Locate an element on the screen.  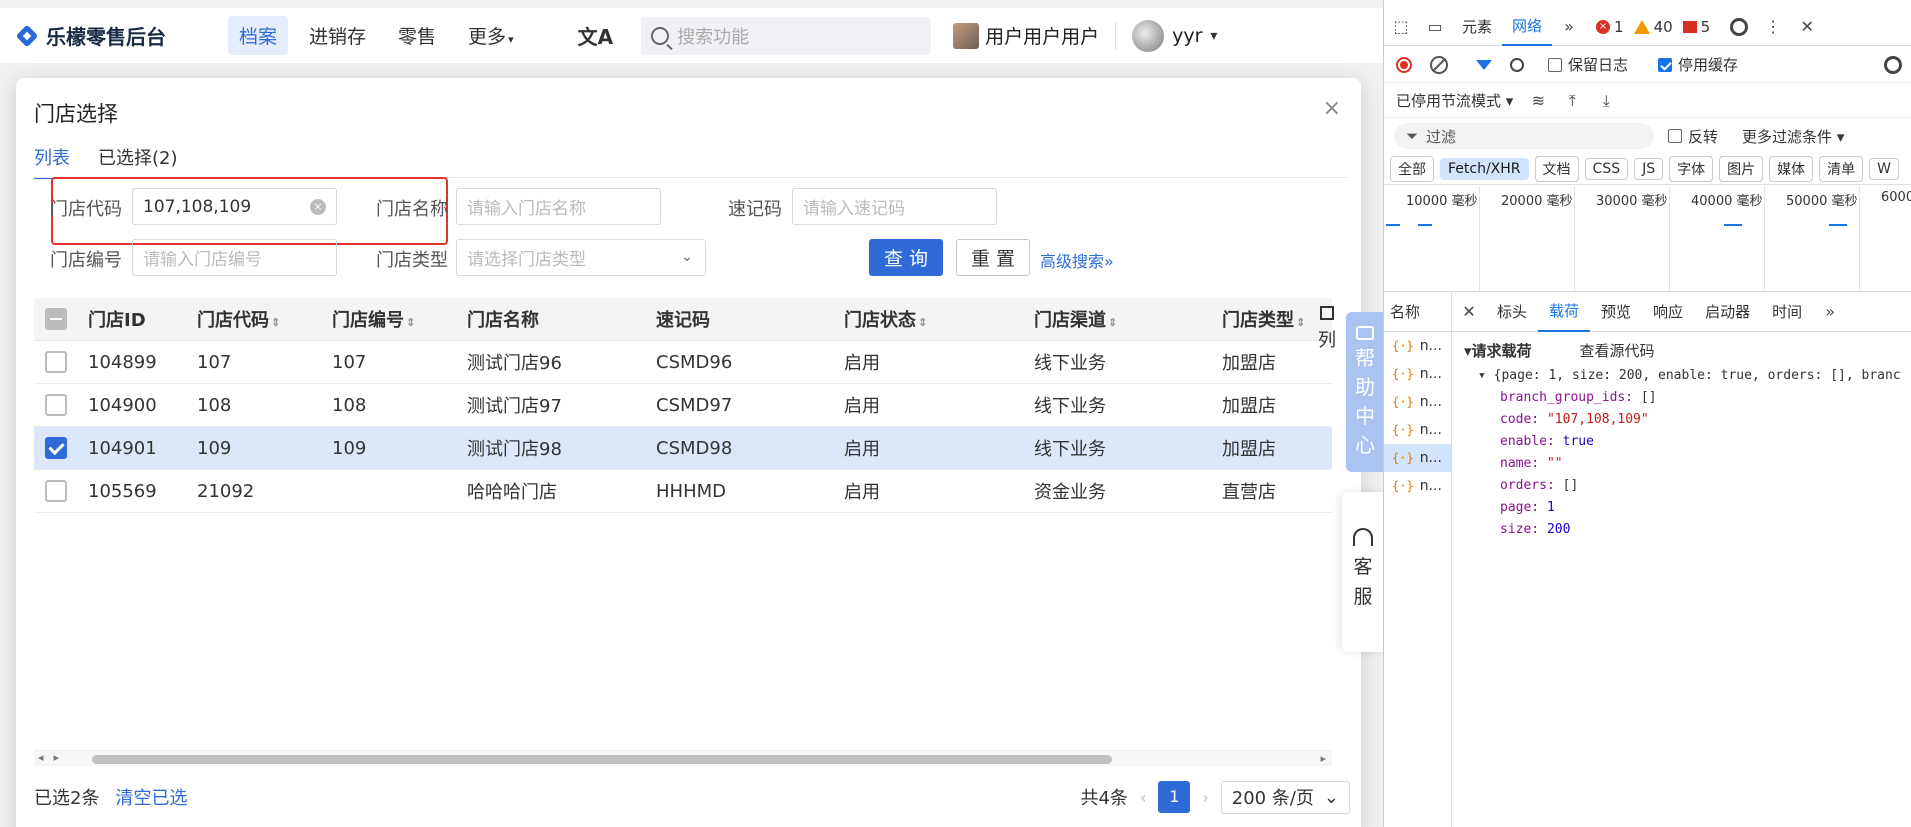
tab-elements: 元素 is located at coordinates (1477, 27).